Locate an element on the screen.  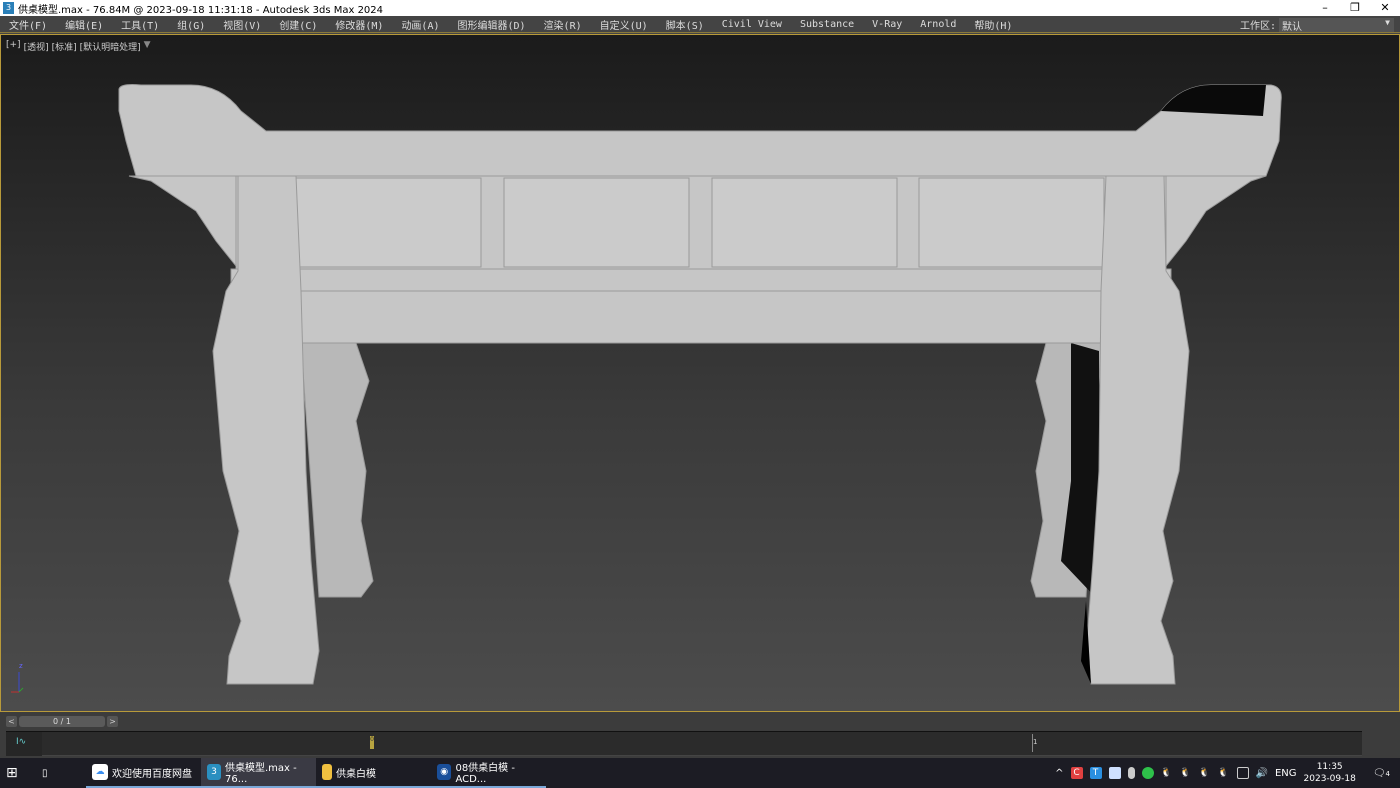
menu-modifiers: 修改器(M) is located at coordinates (359, 24).